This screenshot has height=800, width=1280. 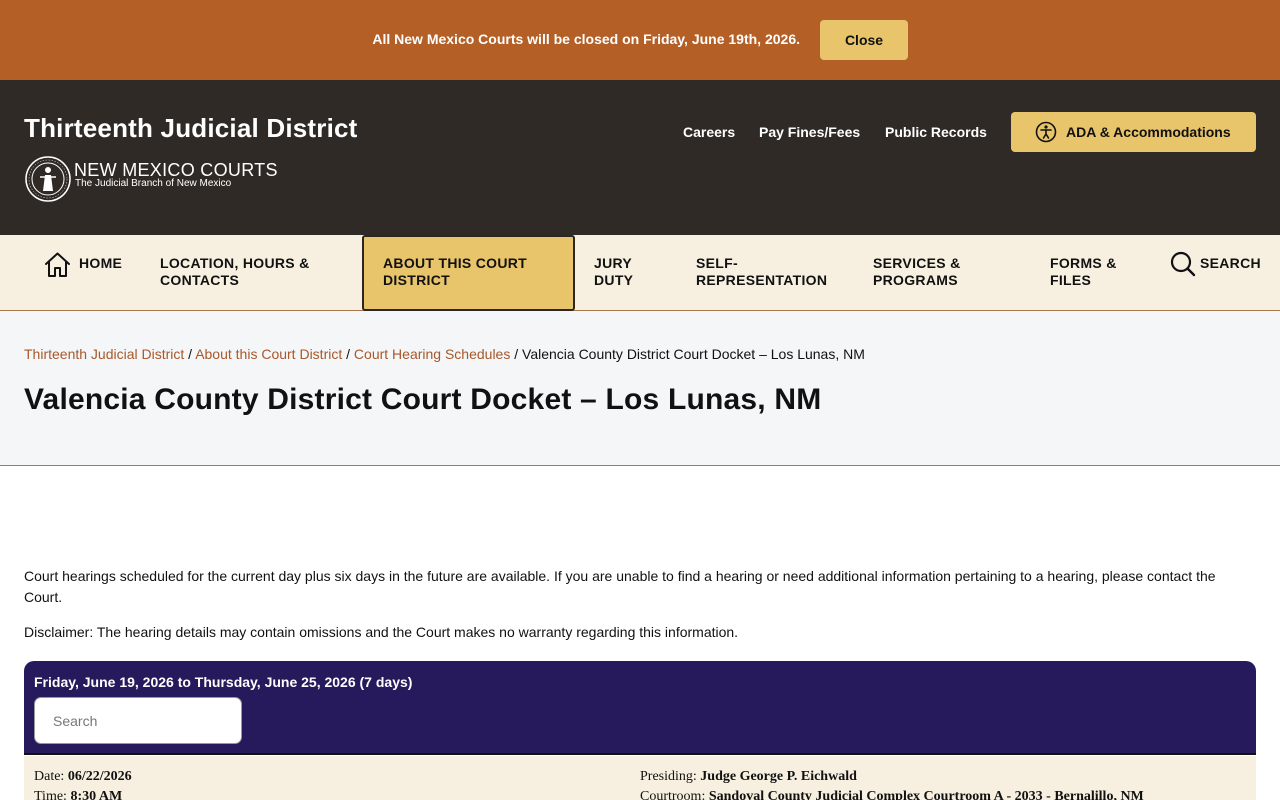 I want to click on nav-label-line: LOCATION, HOURS &, so click(x=235, y=263).